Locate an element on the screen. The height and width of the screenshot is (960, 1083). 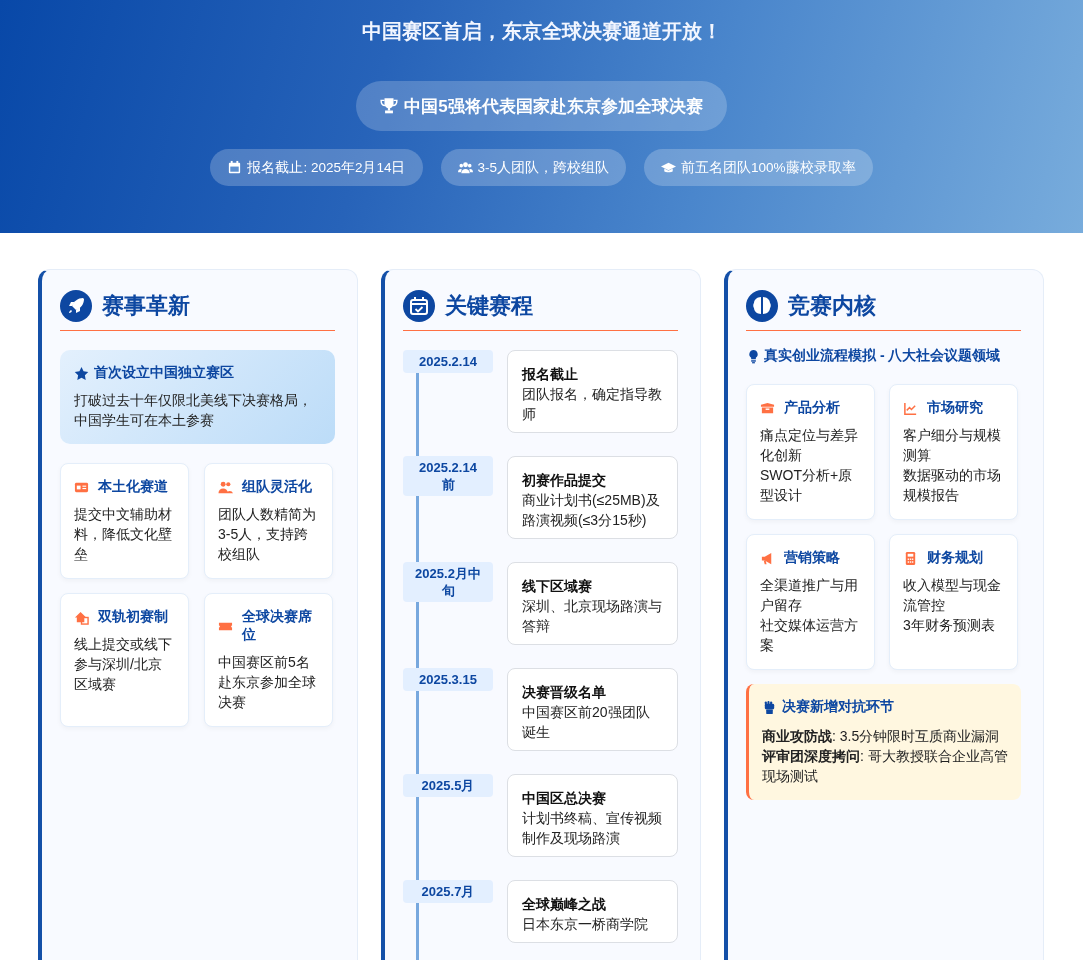
event-text: 中国赛区前20强团队诞生 is located at coordinates (586, 722).